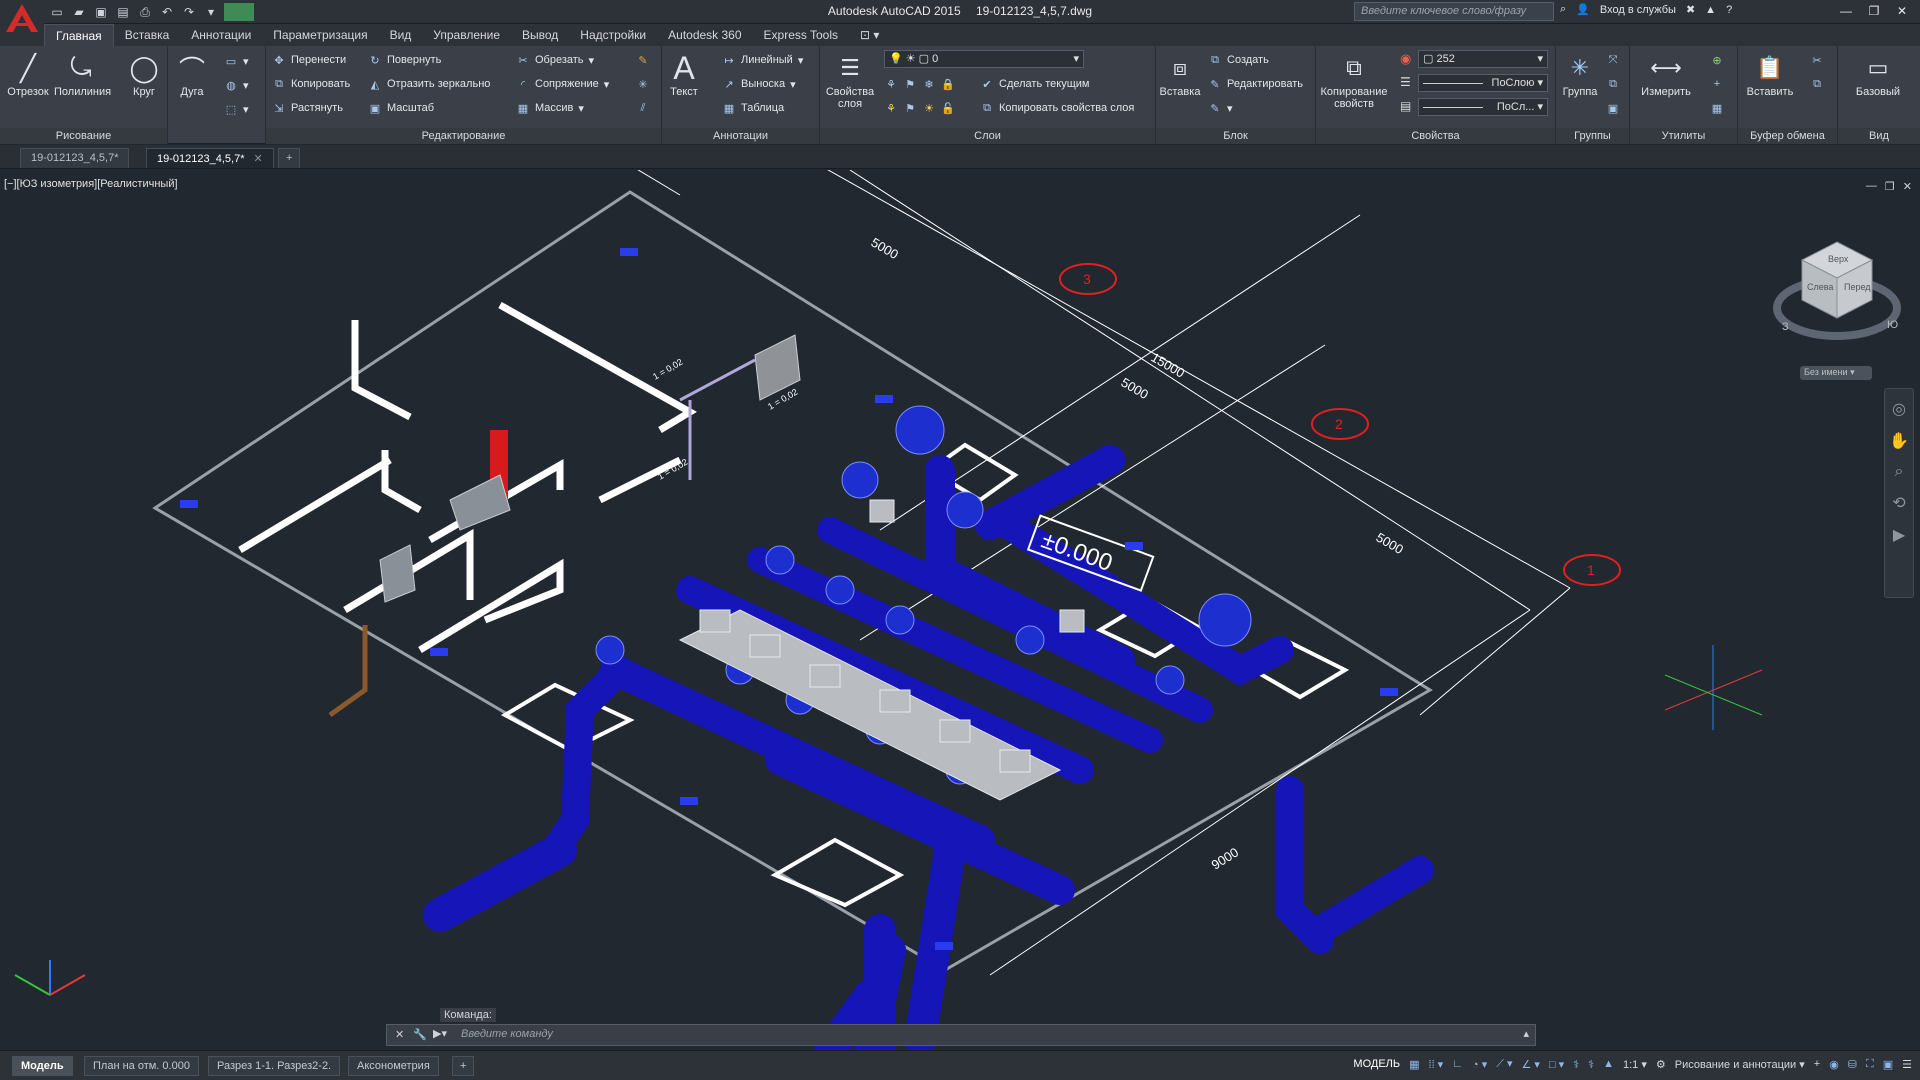 The image size is (1920, 1080). I want to click on rectangle-button: ▭ ▾, so click(236, 61).